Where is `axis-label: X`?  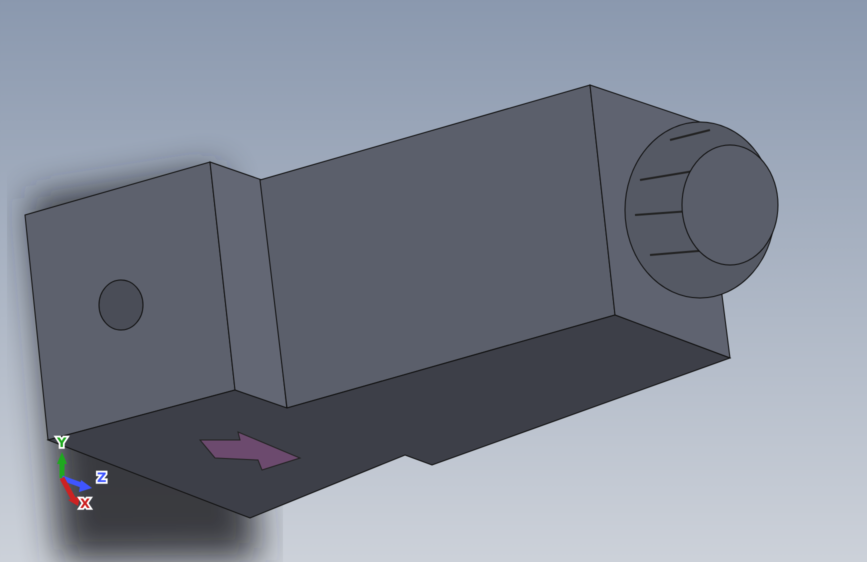 axis-label: X is located at coordinates (85, 504).